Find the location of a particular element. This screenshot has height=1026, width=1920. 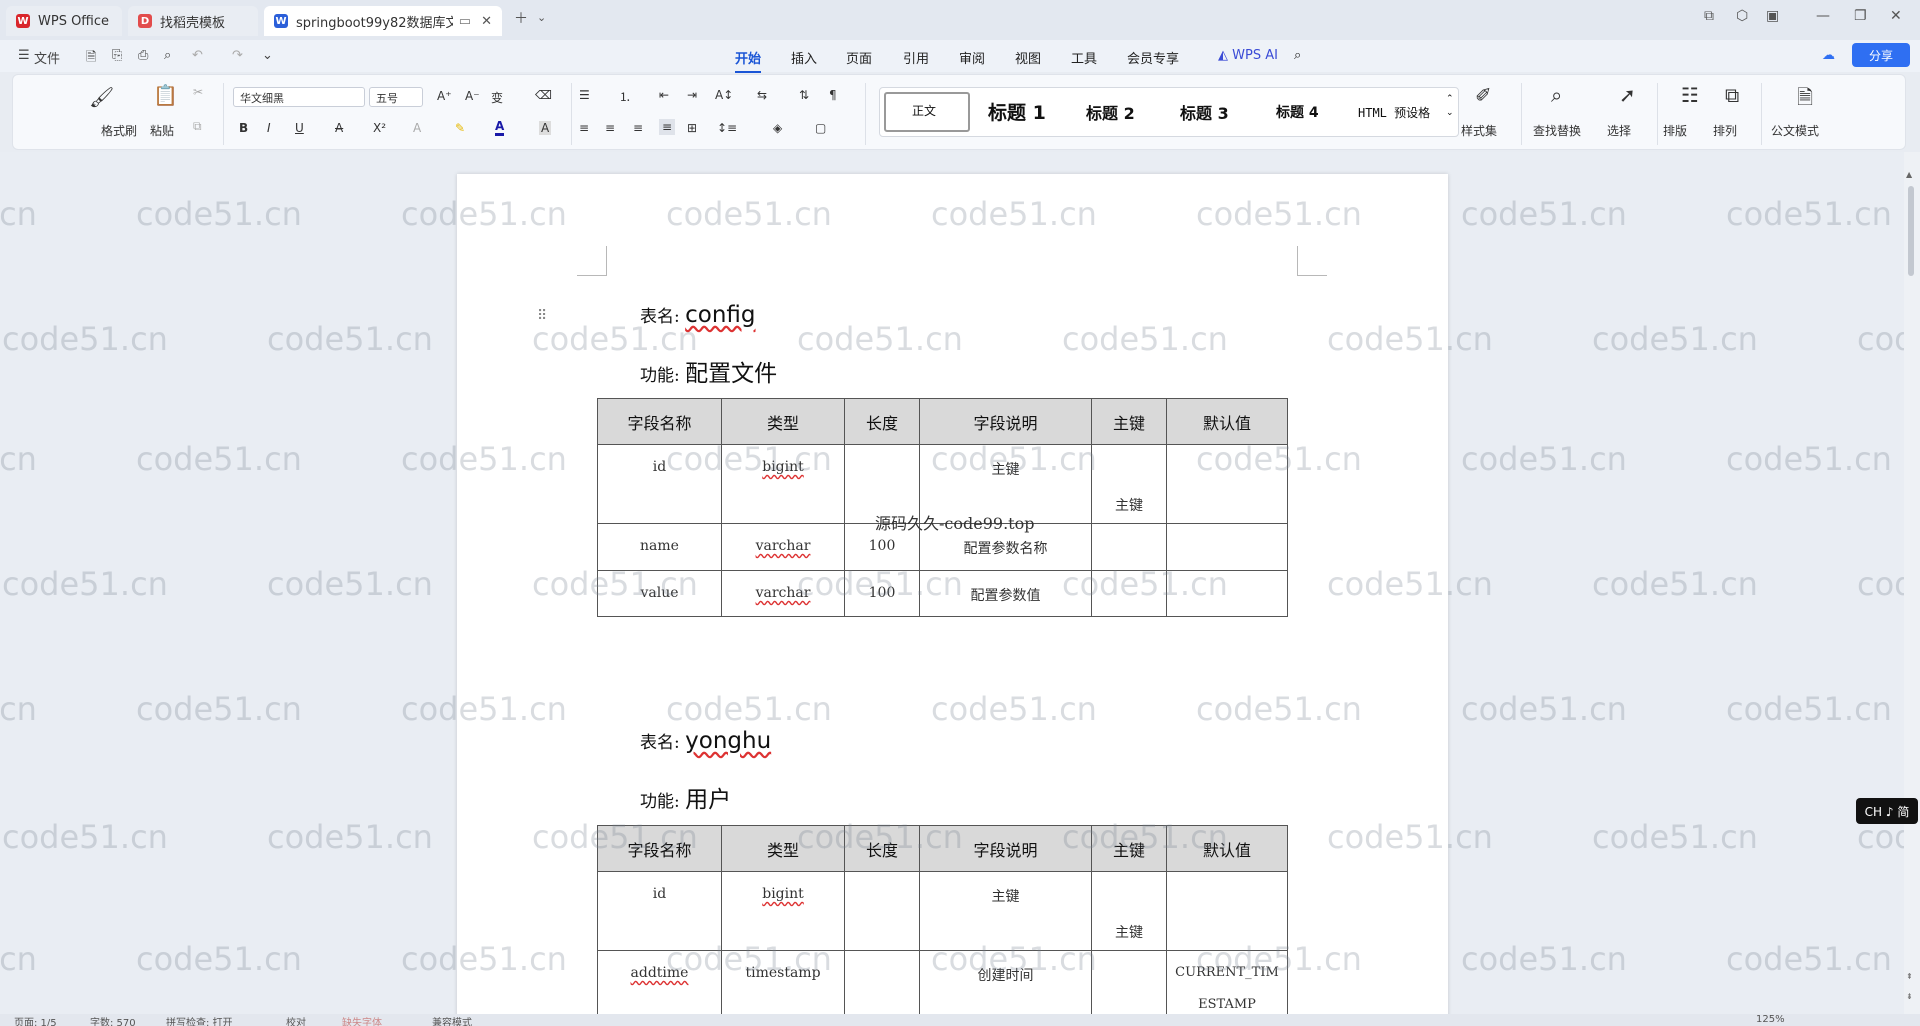

find-icon: ⌕ is located at coordinates (1556, 95).